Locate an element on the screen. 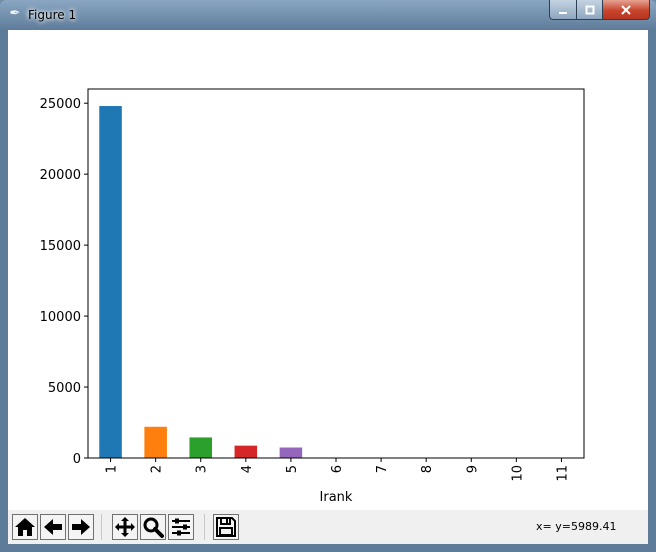 The height and width of the screenshot is (552, 656). zoom-button is located at coordinates (153, 527).